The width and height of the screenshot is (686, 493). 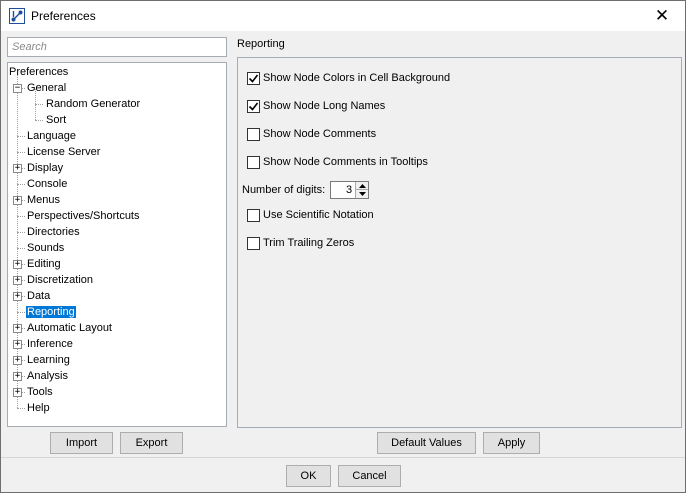 I want to click on tree-item-automatic-layout: Automatic Layout, so click(x=69, y=328).